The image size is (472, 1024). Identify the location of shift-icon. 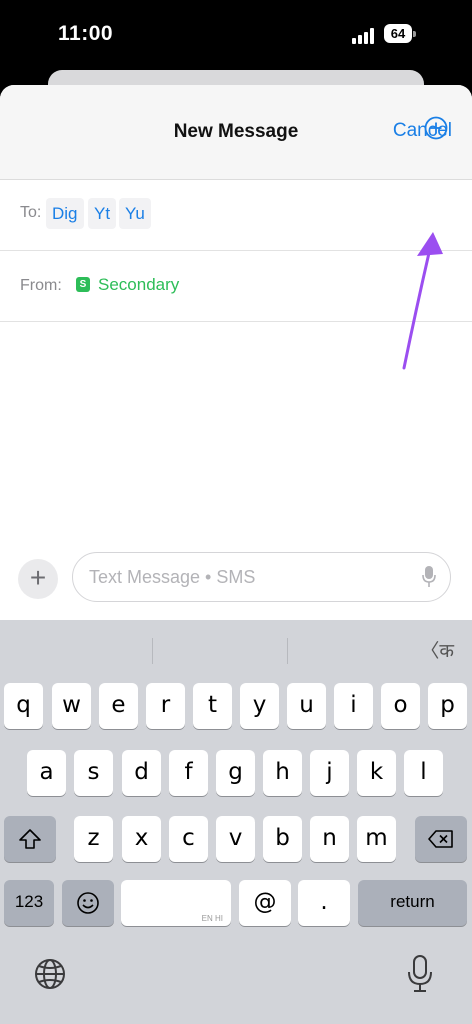
(30, 839).